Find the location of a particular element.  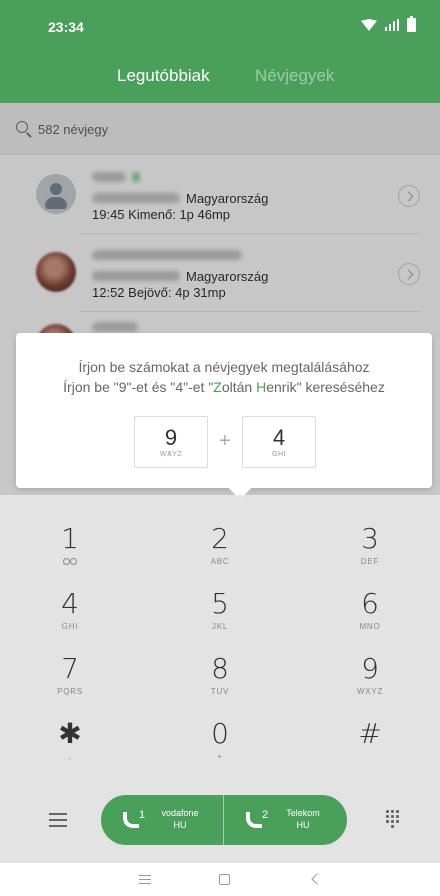

wifi-icon is located at coordinates (369, 25).